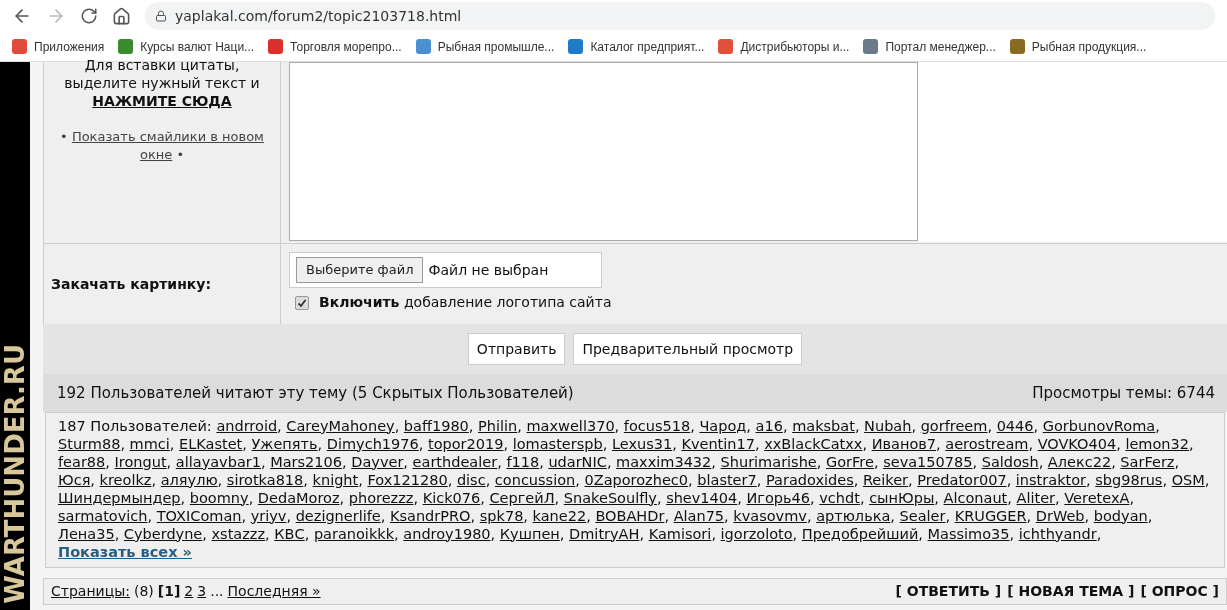 The image size is (1227, 610). What do you see at coordinates (162, 146) in the screenshot?
I see `smilies-link: • Показать смайлики в новом окне •` at bounding box center [162, 146].